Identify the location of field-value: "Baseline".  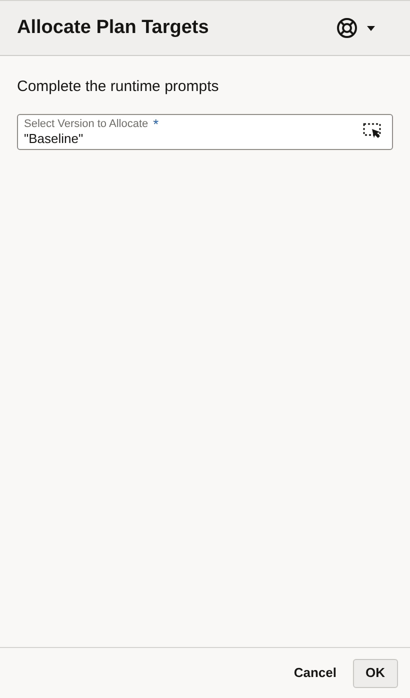
(54, 138).